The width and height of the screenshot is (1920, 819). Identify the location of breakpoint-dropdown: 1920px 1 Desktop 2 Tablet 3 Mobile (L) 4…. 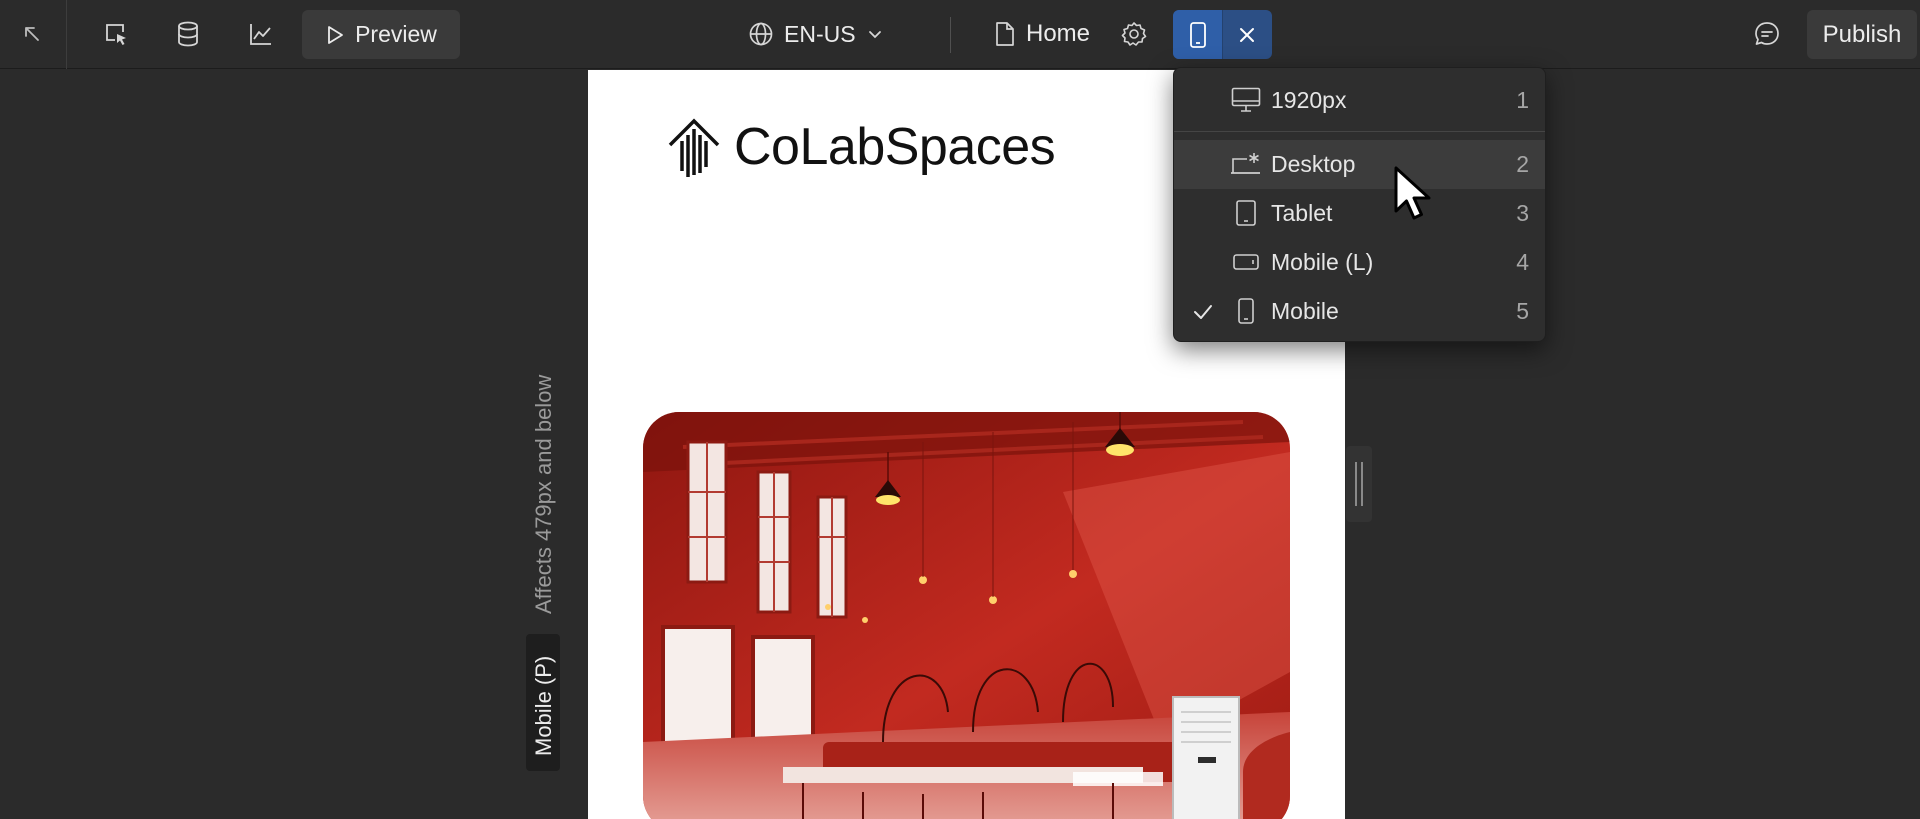
(1359, 204).